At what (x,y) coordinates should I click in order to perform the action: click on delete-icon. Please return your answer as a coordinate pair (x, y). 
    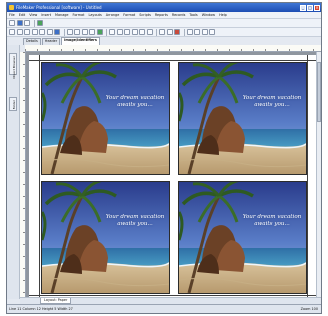
    Looking at the image, I should click on (177, 32).